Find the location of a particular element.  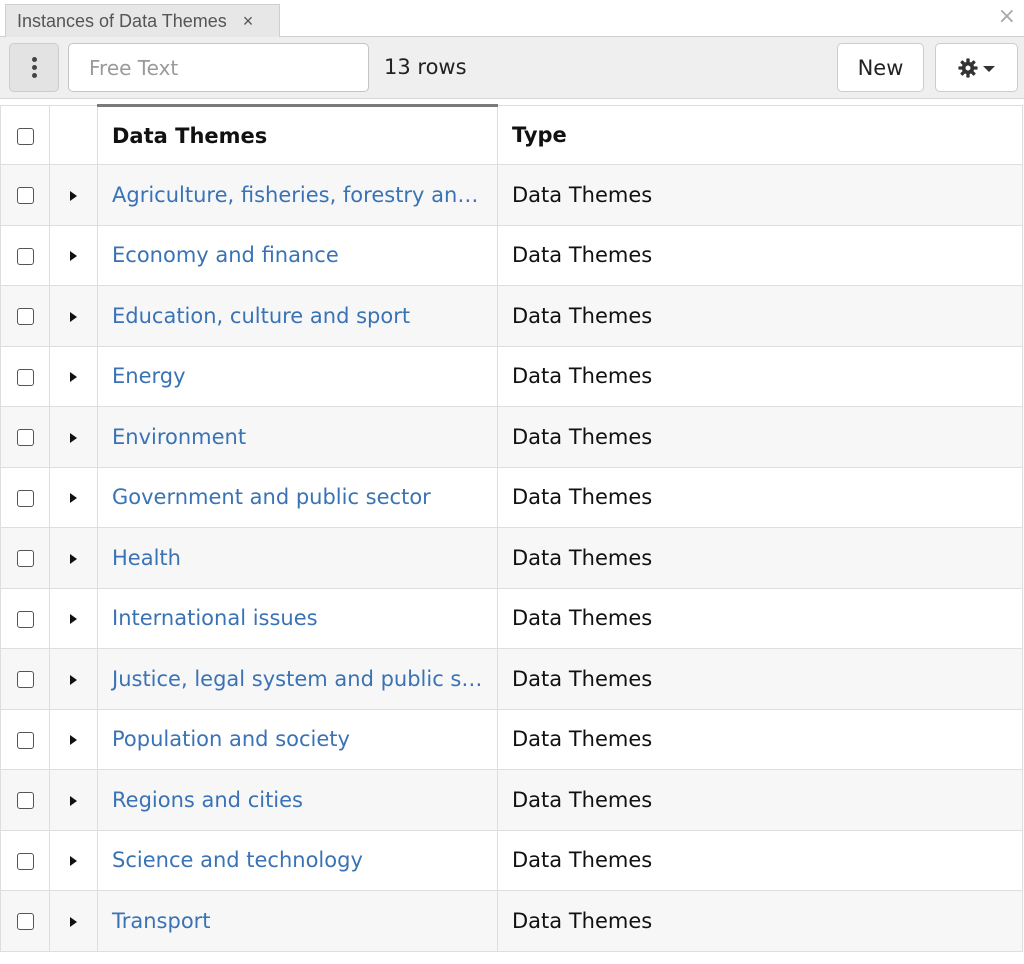

row-name-link: Transport is located at coordinates (297, 921).